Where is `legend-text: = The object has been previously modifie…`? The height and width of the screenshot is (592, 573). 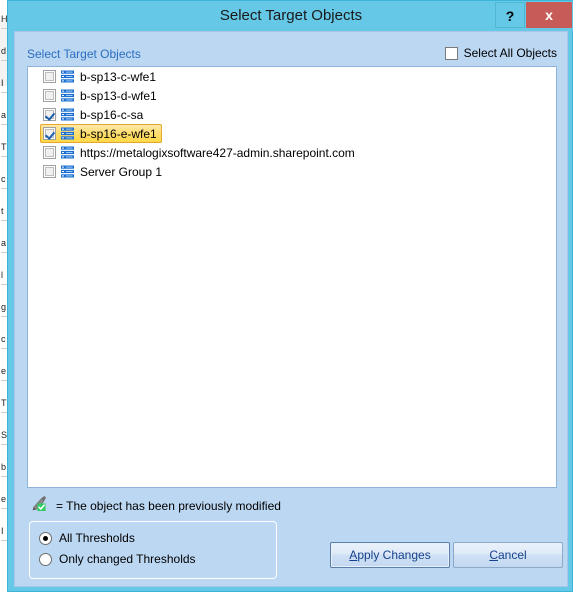
legend-text: = The object has been previously modifie… is located at coordinates (168, 505).